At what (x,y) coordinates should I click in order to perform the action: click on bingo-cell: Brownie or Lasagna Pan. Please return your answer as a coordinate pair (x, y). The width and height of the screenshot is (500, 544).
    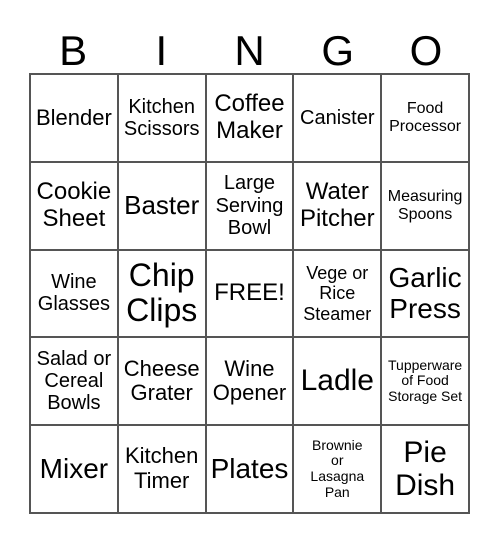
    Looking at the image, I should click on (337, 469).